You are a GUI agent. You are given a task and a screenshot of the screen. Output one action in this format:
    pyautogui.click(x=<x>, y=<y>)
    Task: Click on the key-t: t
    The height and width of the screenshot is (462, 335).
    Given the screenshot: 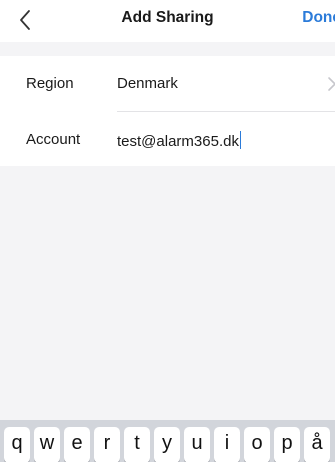 What is the action you would take?
    pyautogui.click(x=137, y=444)
    